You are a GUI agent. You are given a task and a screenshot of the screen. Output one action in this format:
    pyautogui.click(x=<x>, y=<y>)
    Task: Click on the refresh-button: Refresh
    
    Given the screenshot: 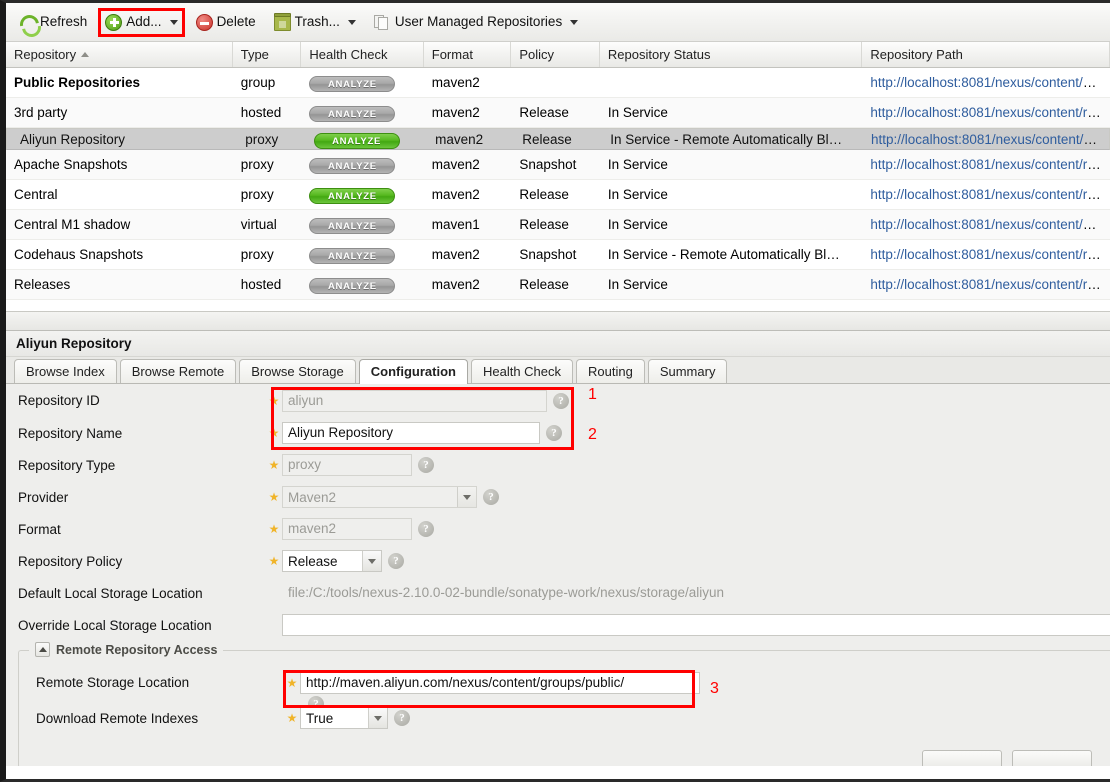 What is the action you would take?
    pyautogui.click(x=53, y=22)
    